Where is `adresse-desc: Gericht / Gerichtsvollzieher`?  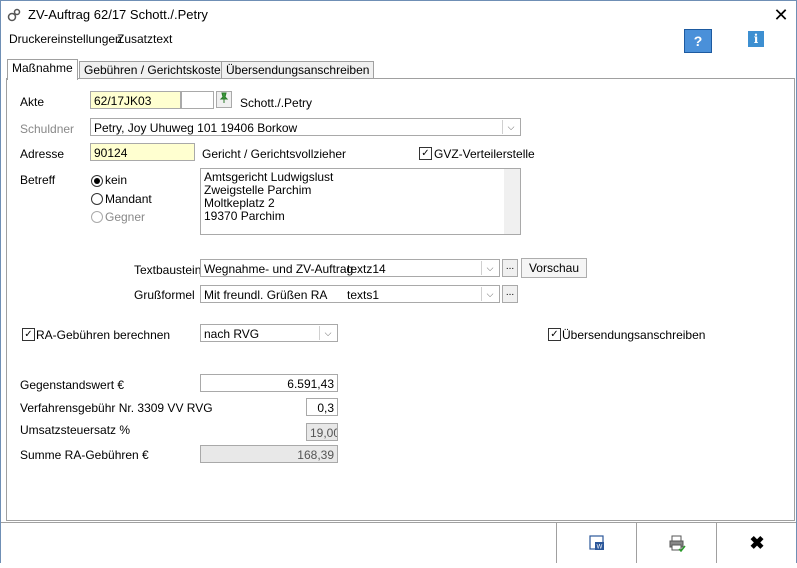 adresse-desc: Gericht / Gerichtsvollzieher is located at coordinates (274, 154).